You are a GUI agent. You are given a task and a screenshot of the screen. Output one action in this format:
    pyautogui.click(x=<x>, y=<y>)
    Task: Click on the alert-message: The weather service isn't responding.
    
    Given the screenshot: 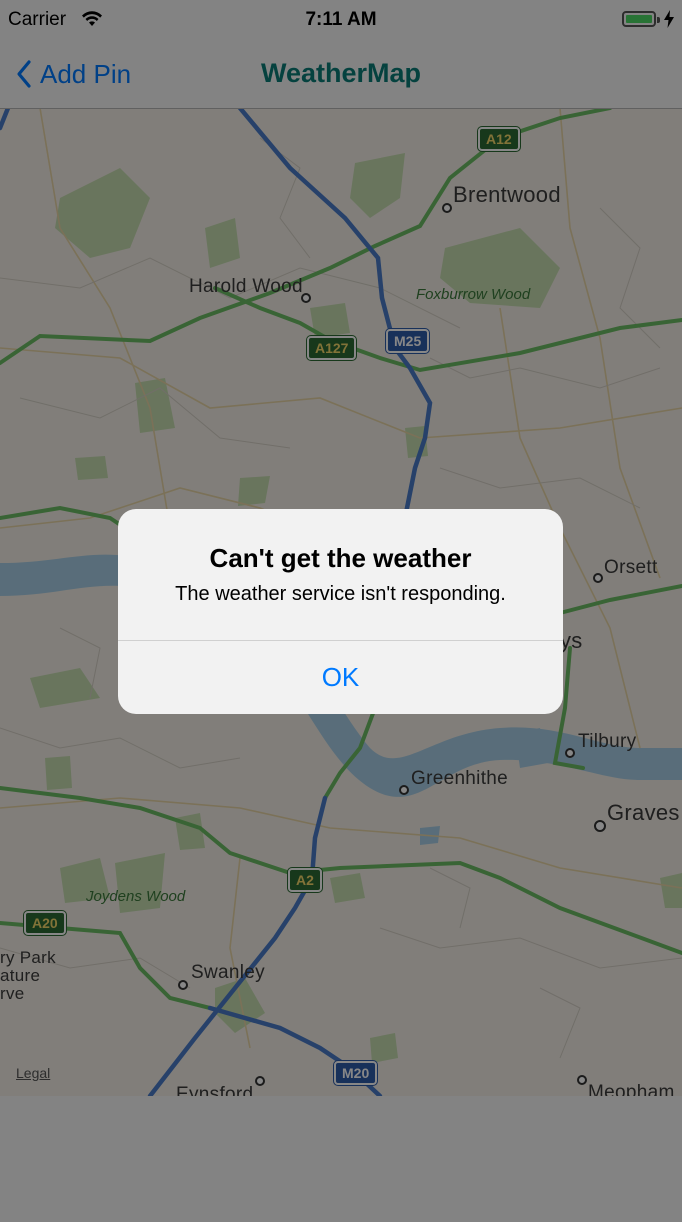 What is the action you would take?
    pyautogui.click(x=340, y=594)
    